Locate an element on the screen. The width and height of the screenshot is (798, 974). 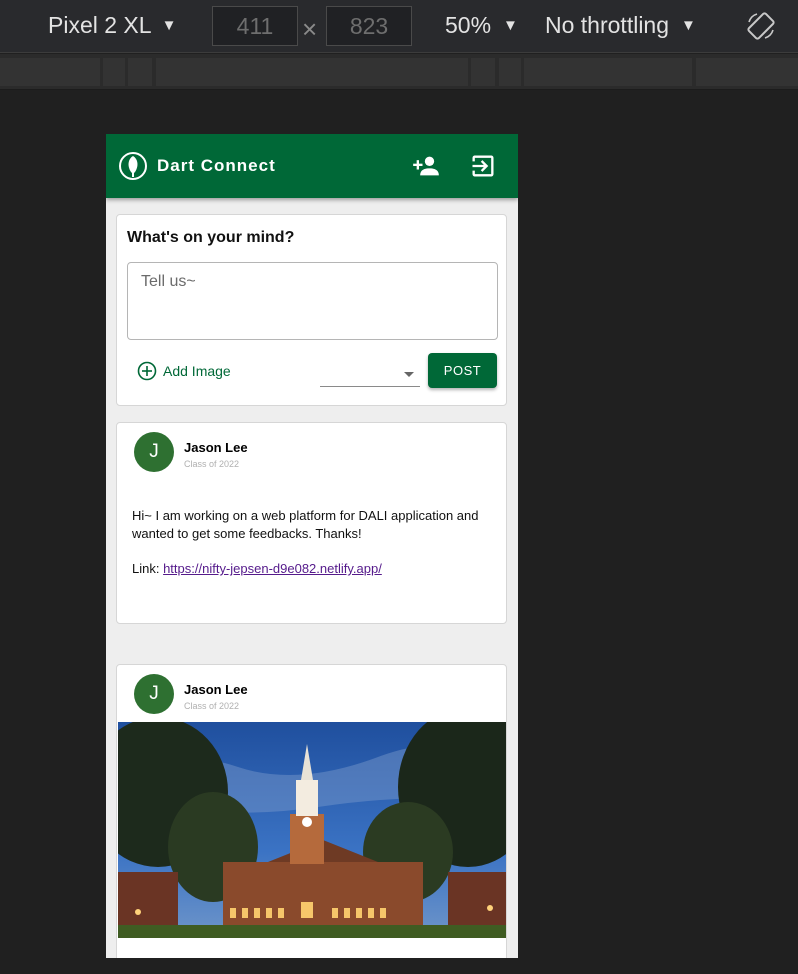
app-title: Dart Connect is located at coordinates (216, 165).